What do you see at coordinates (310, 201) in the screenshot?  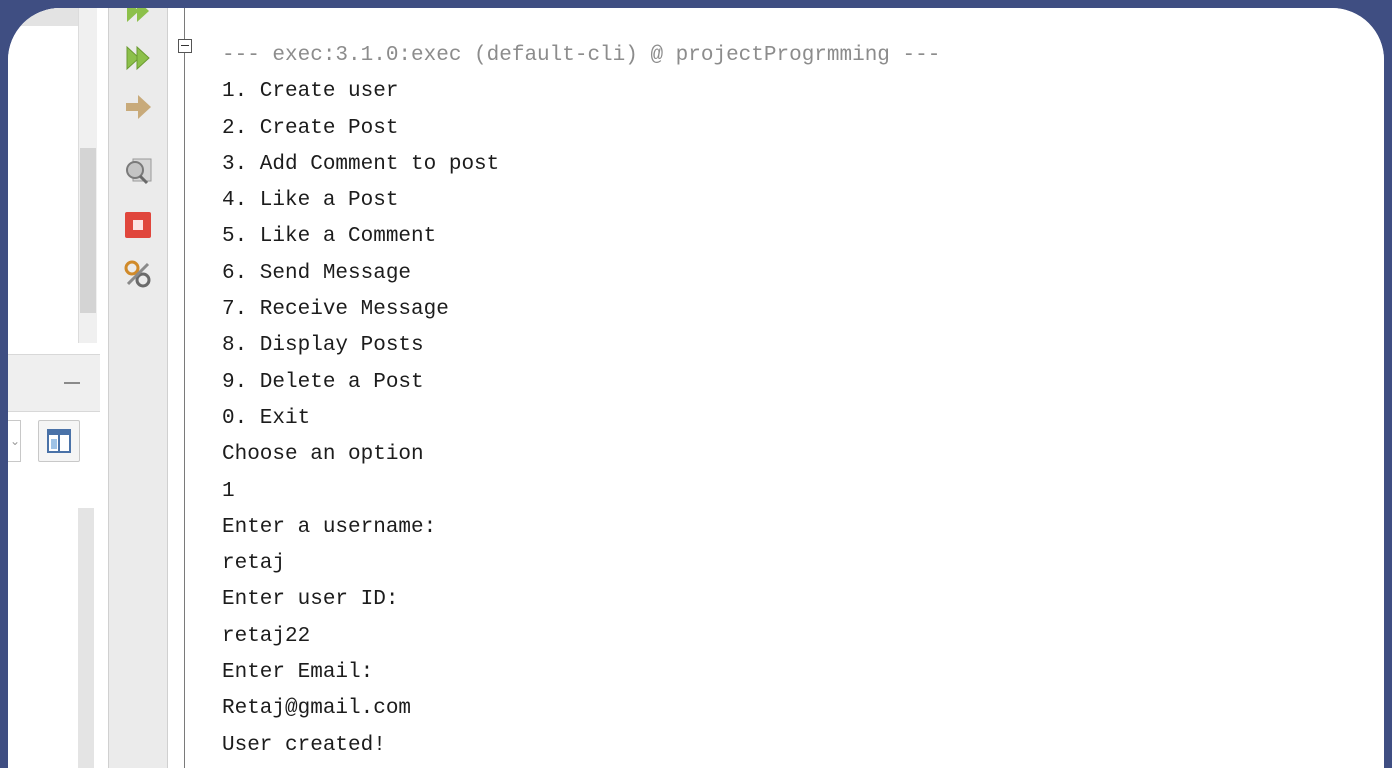 I see `console-line: 4. Like a Post` at bounding box center [310, 201].